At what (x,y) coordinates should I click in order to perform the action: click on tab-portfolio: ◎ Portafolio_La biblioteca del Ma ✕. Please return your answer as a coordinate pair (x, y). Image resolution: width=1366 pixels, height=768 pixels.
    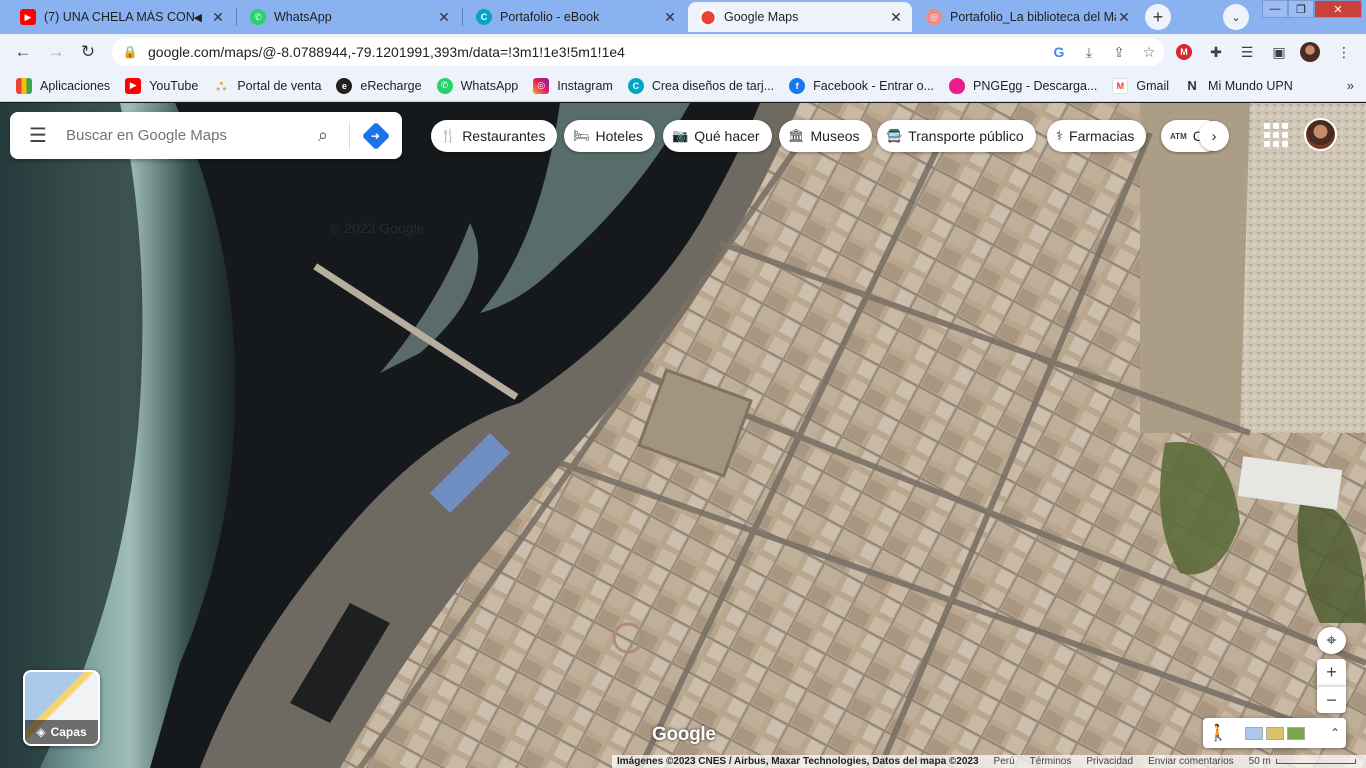
    Looking at the image, I should click on (1027, 17).